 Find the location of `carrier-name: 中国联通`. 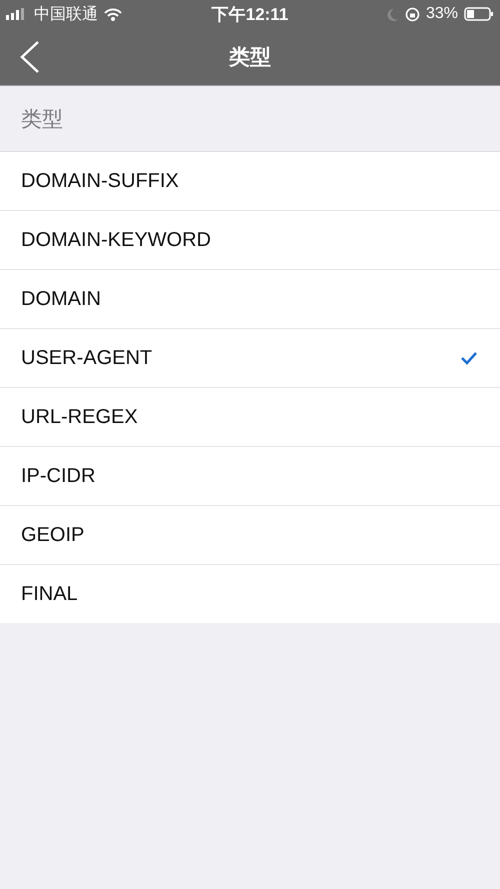

carrier-name: 中国联通 is located at coordinates (66, 14).